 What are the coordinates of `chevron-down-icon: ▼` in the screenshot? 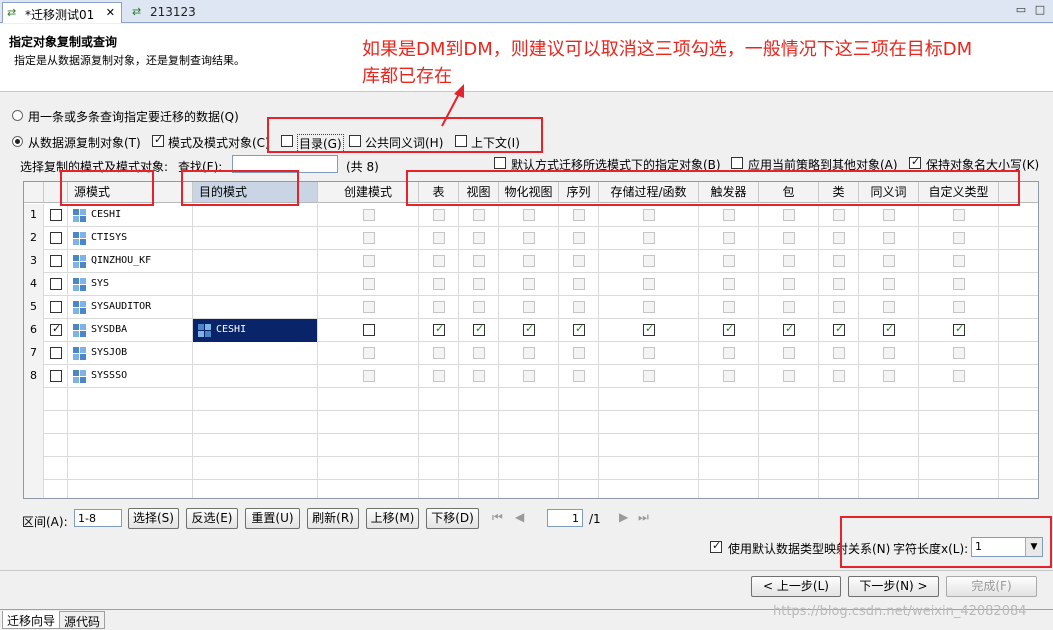 It's located at (1033, 547).